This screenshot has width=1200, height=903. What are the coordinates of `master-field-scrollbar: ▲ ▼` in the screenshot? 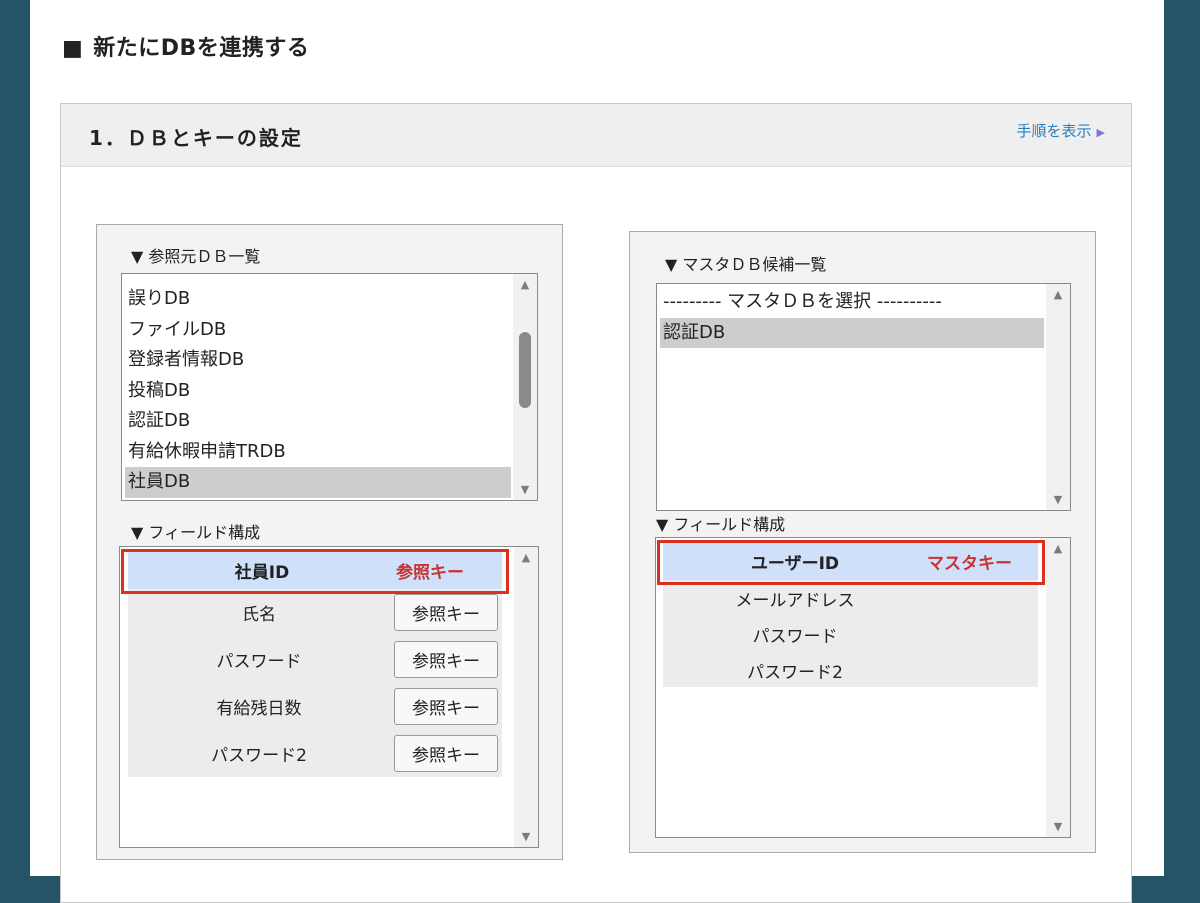 It's located at (1058, 687).